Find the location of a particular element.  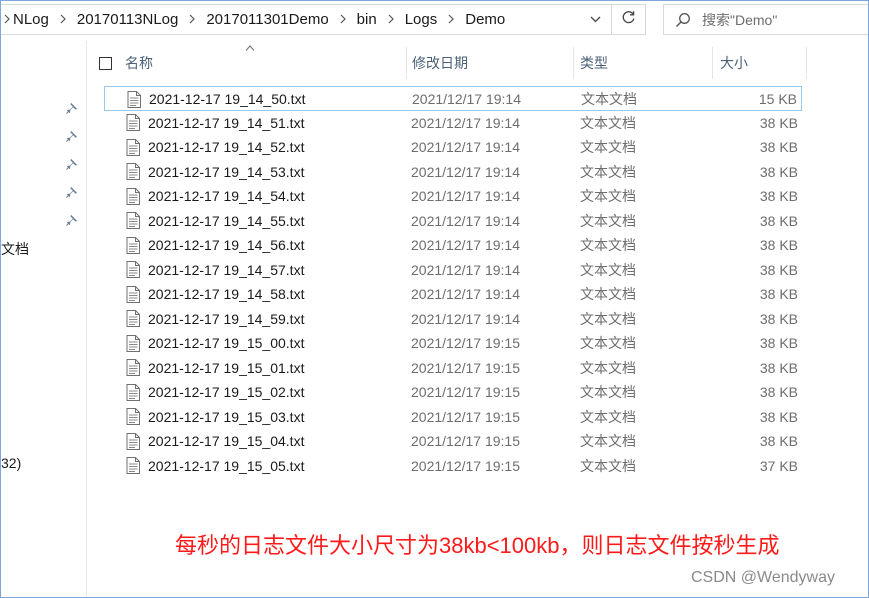

breadcrumb-item: 20170113NLog is located at coordinates (113, 19).